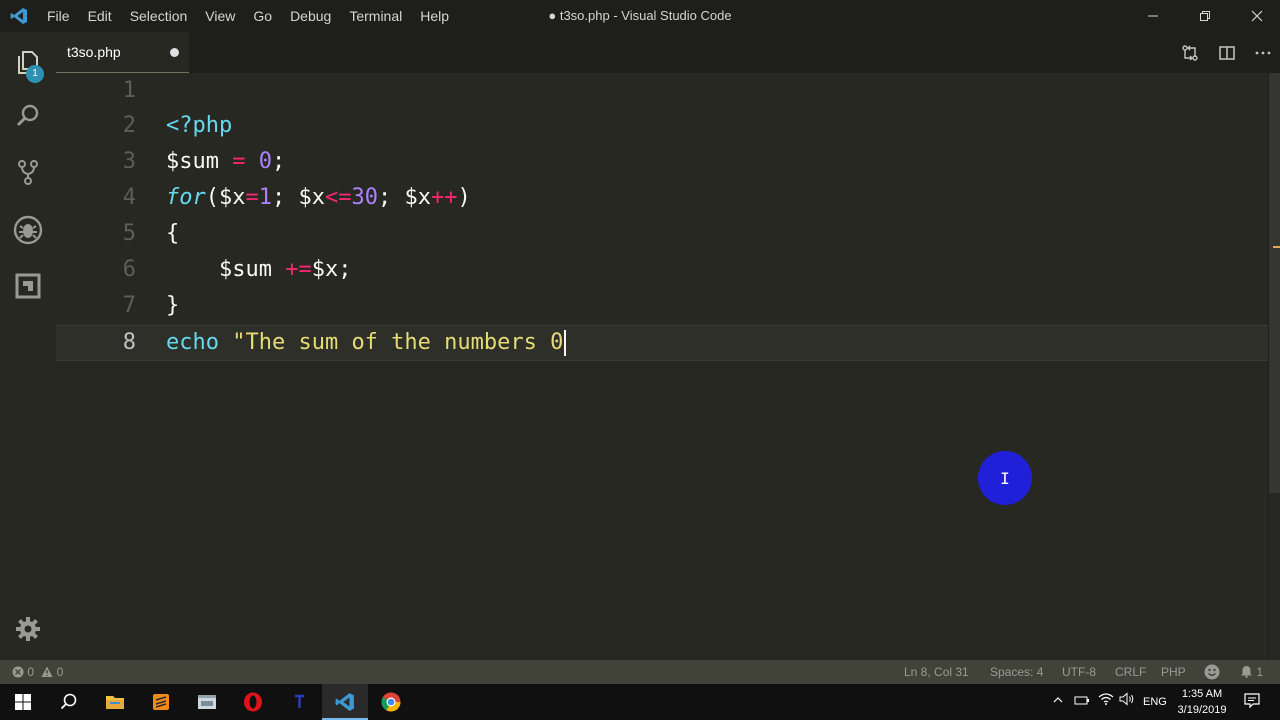 The image size is (1280, 720). What do you see at coordinates (375, 16) in the screenshot?
I see `menu-terminal: Terminal` at bounding box center [375, 16].